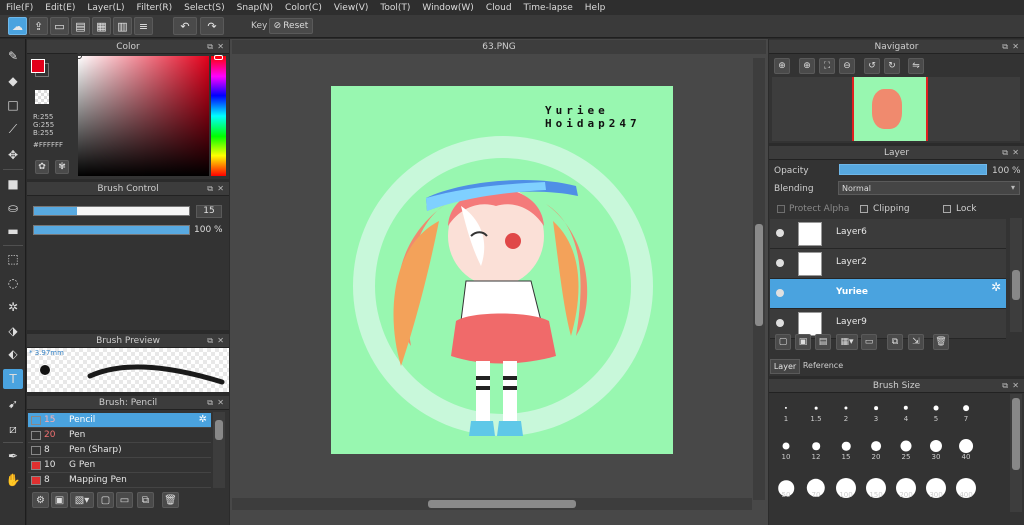 Image resolution: width=1024 pixels, height=525 pixels. Describe the element at coordinates (847, 342) in the screenshot. I see `layer-menu-icon: ▦▾` at that location.